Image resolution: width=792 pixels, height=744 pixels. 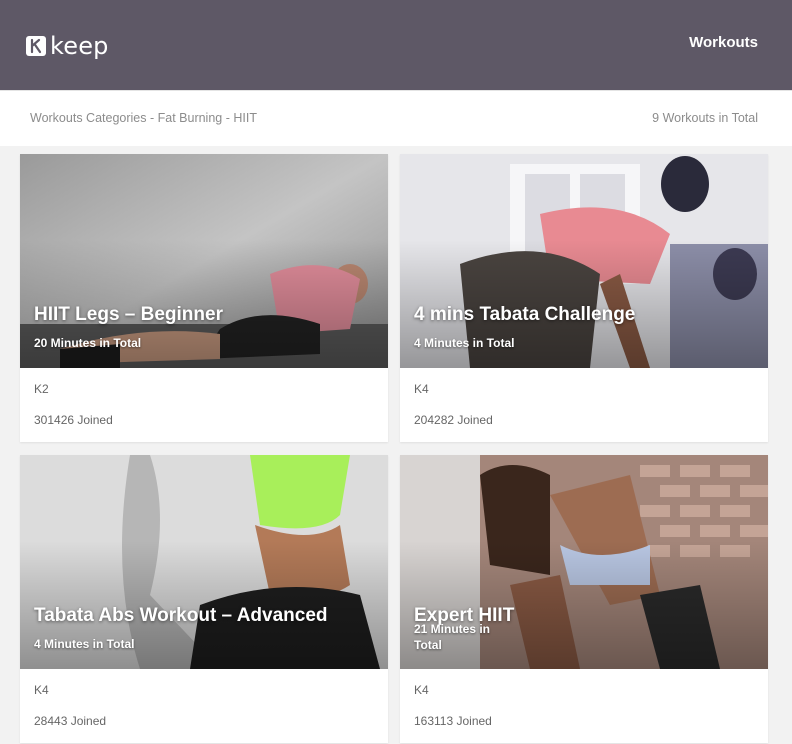 What do you see at coordinates (41, 389) in the screenshot?
I see `workout-level: K2` at bounding box center [41, 389].